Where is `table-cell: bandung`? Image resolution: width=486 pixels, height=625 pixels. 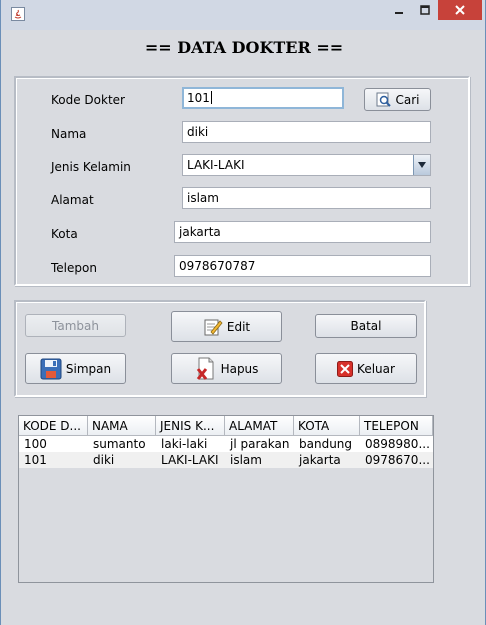
table-cell: bandung is located at coordinates (326, 444).